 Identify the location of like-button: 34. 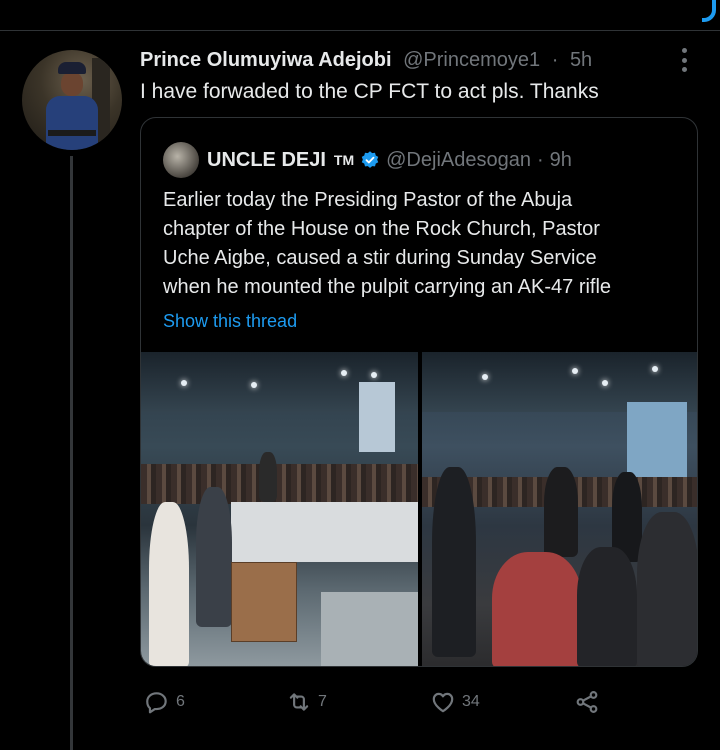
(455, 702).